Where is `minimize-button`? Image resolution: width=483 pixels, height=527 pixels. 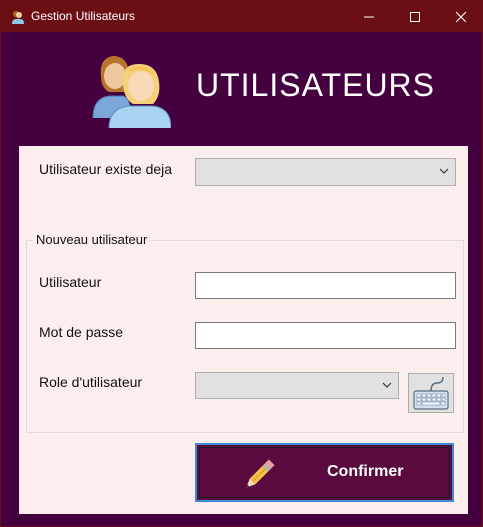 minimize-button is located at coordinates (369, 16).